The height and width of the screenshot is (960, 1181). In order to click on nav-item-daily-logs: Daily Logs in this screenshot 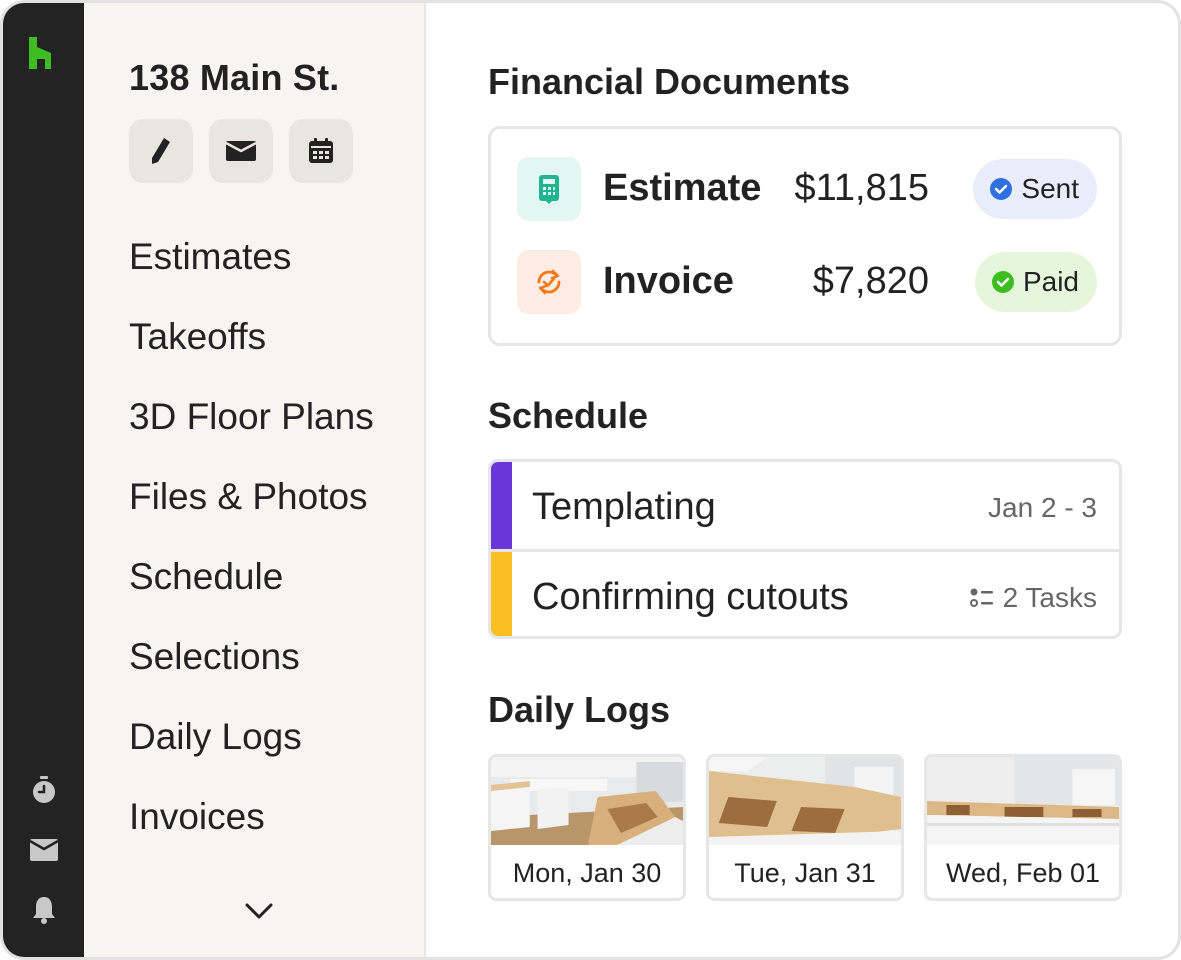, I will do `click(215, 737)`.